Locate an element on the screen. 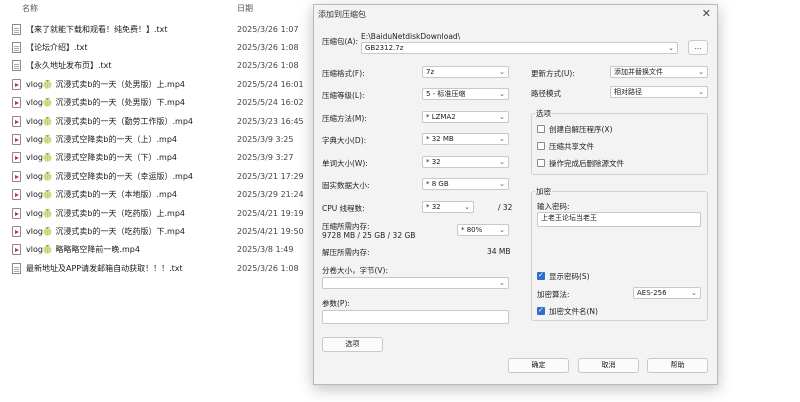 The height and width of the screenshot is (402, 800). file-name: 【来了就能下载和观看！纯免费！】.txt is located at coordinates (97, 29).